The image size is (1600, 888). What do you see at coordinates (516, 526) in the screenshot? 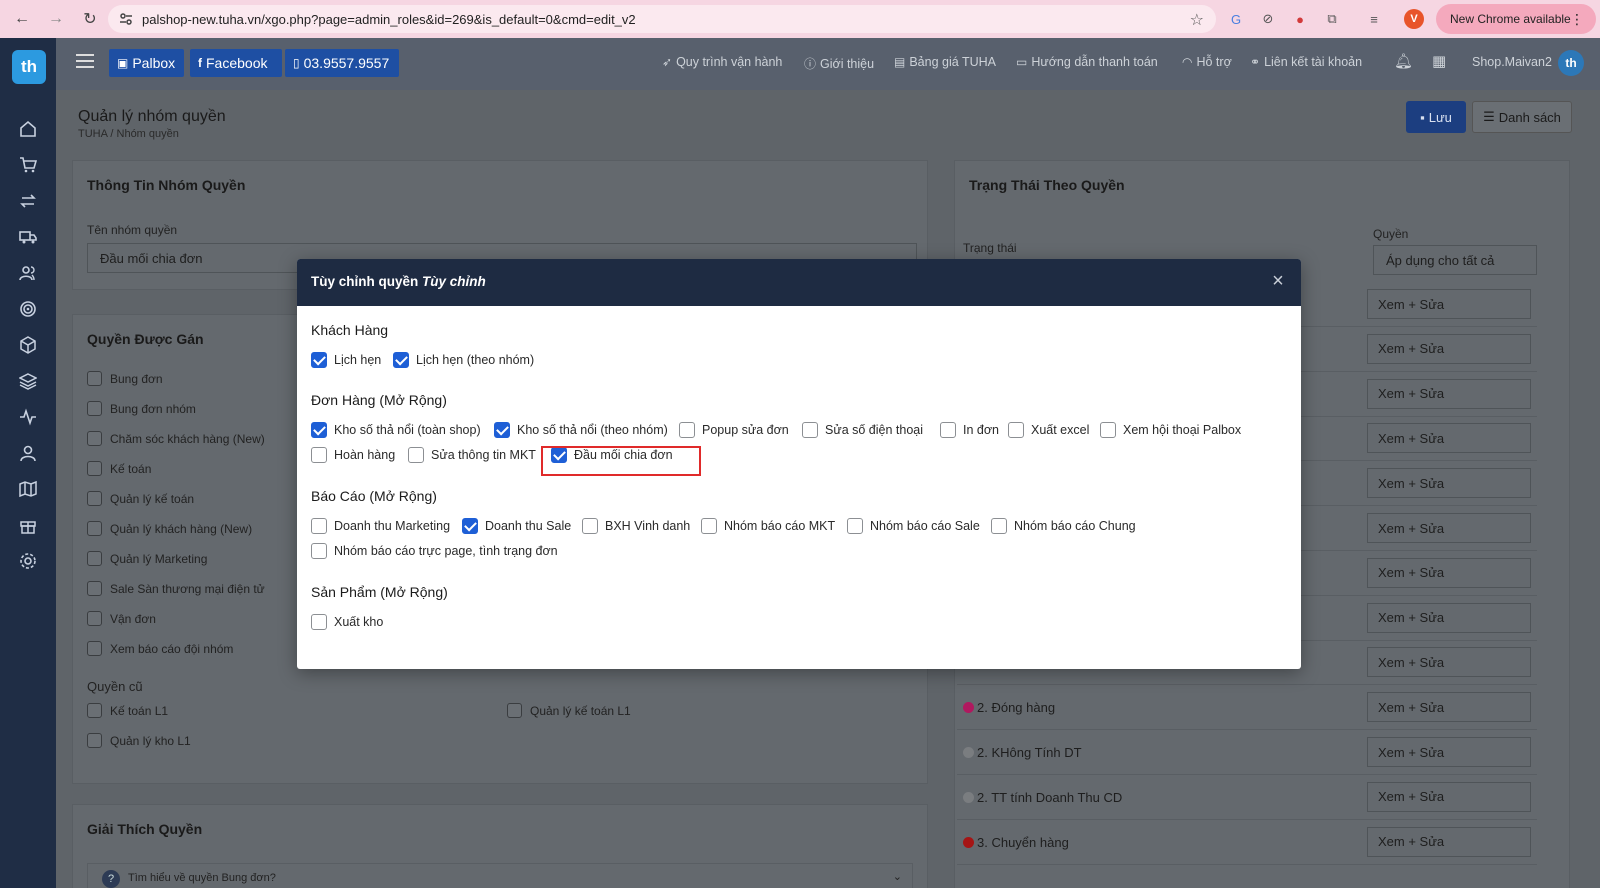
I see `permission-option: Doanh thu Sale` at bounding box center [516, 526].